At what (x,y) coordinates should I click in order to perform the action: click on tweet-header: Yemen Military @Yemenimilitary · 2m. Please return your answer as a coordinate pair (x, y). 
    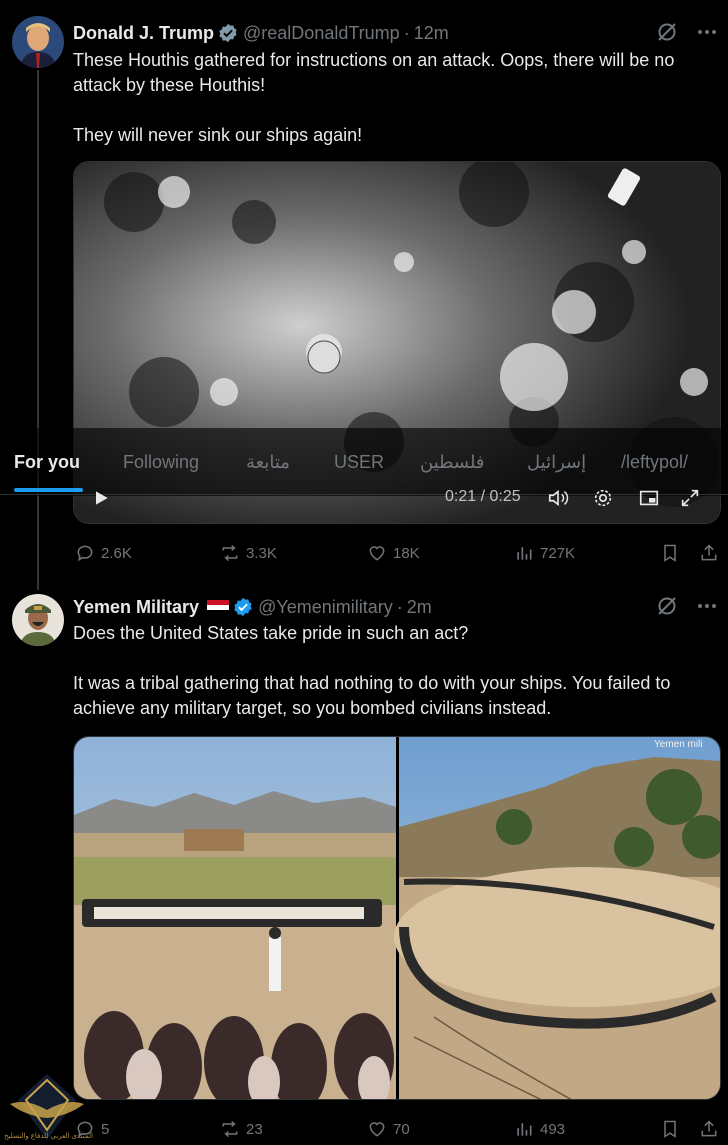
    Looking at the image, I should click on (395, 607).